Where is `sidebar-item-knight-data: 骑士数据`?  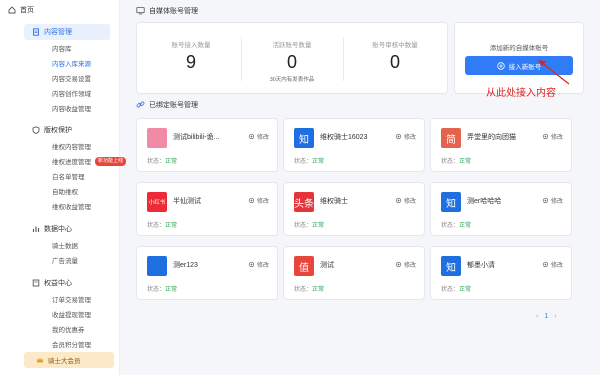 sidebar-item-knight-data: 骑士数据 is located at coordinates (60, 245).